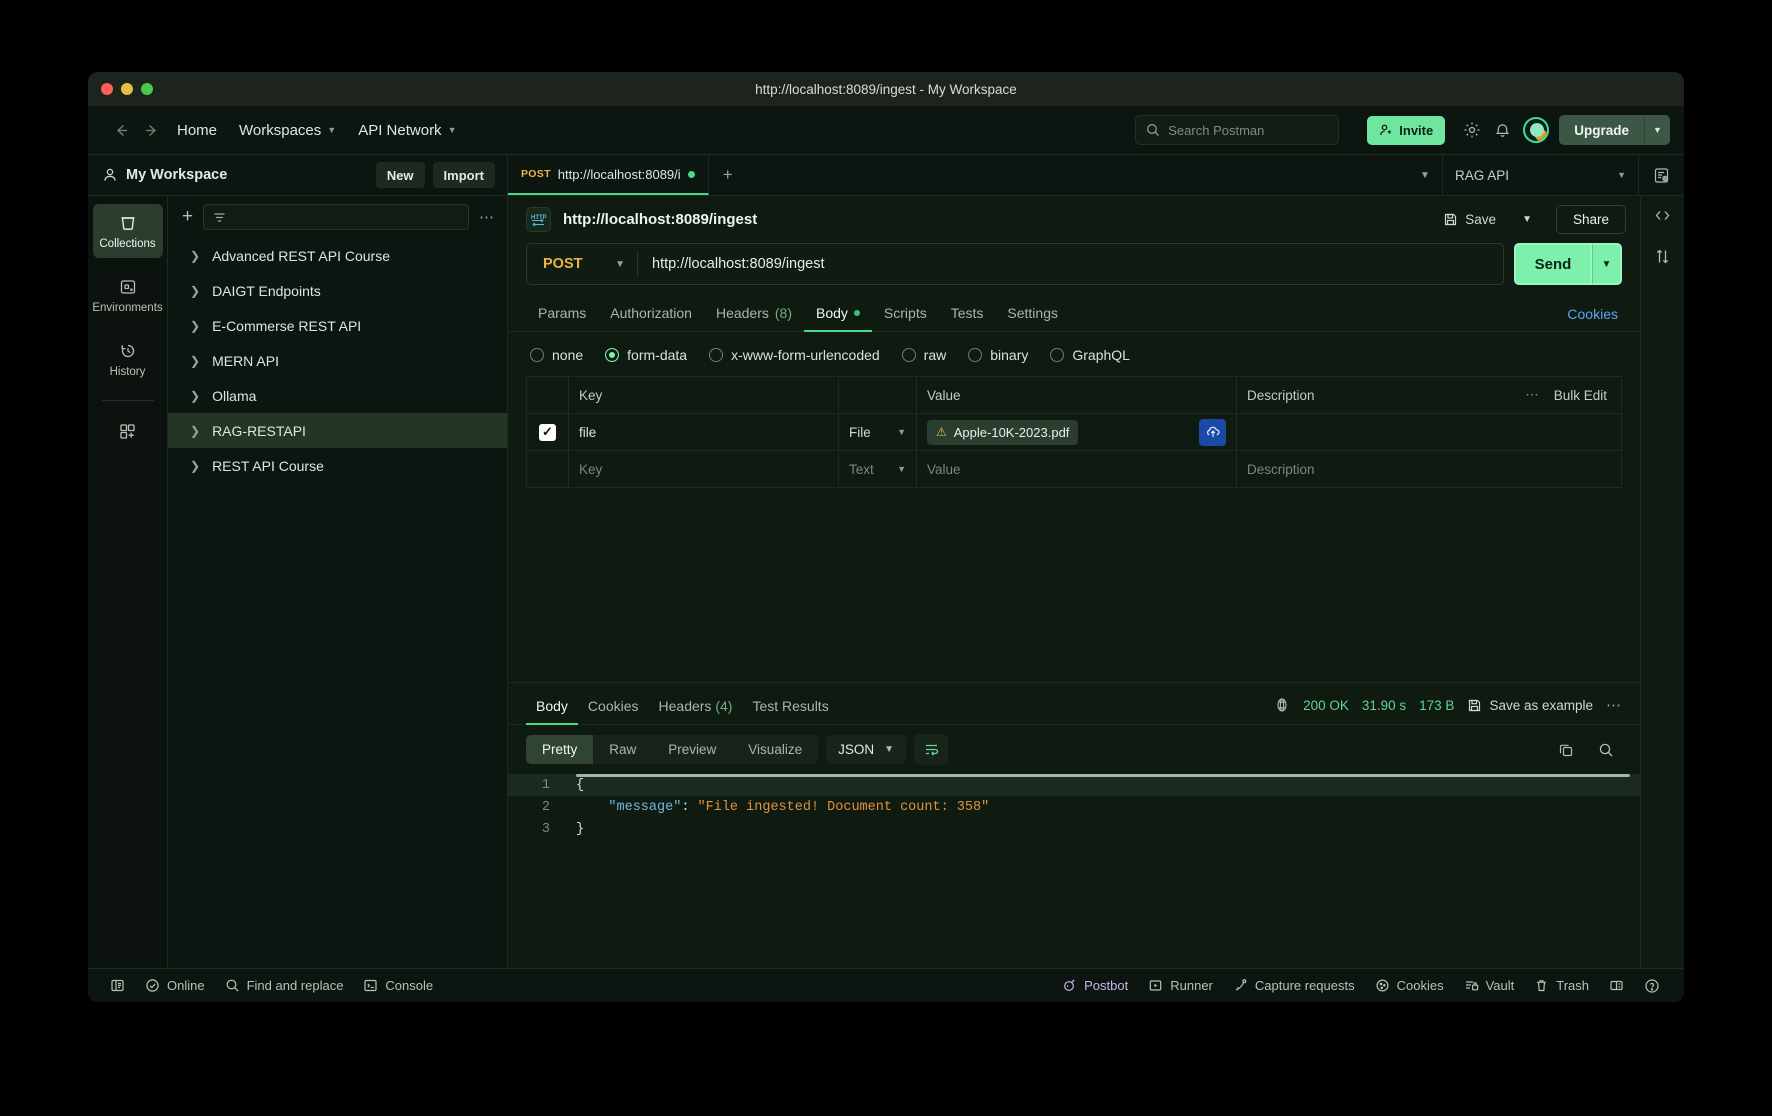 Image resolution: width=1772 pixels, height=1116 pixels. Describe the element at coordinates (1070, 264) in the screenshot. I see `url-input: http://localhost:8089/ingest` at that location.